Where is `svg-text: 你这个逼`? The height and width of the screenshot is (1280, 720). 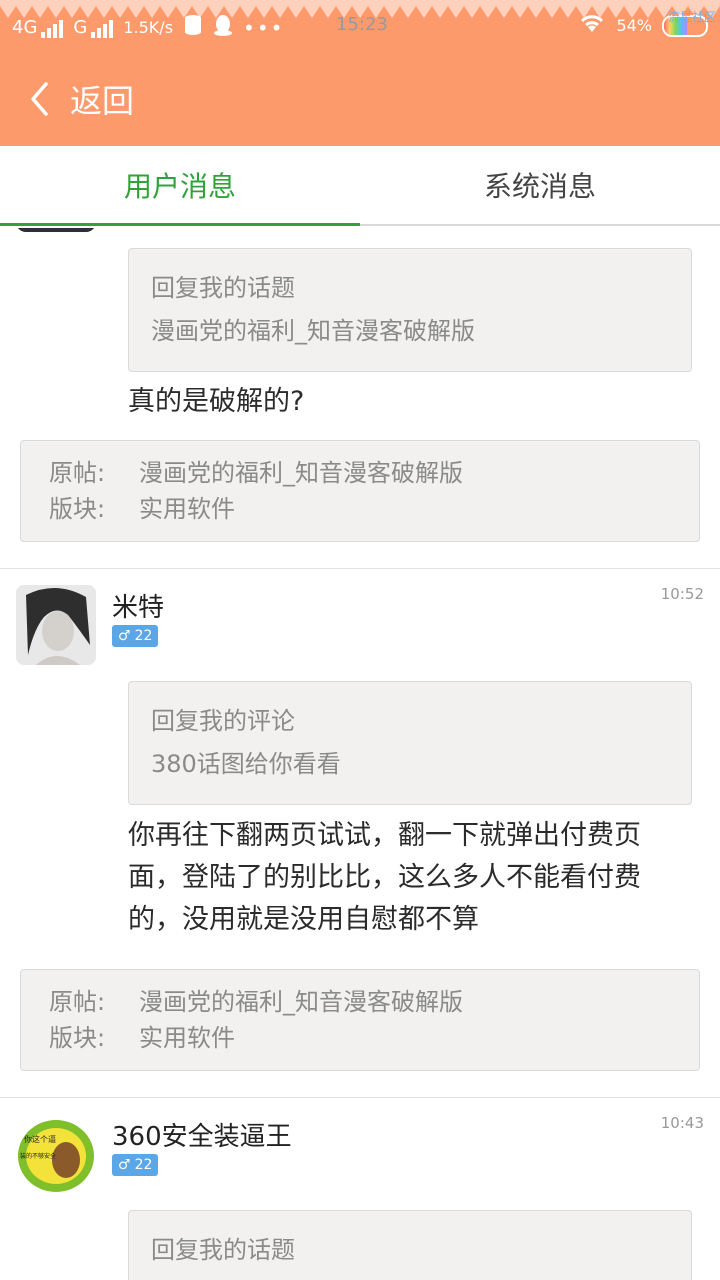 svg-text: 你这个逼 is located at coordinates (40, 1139).